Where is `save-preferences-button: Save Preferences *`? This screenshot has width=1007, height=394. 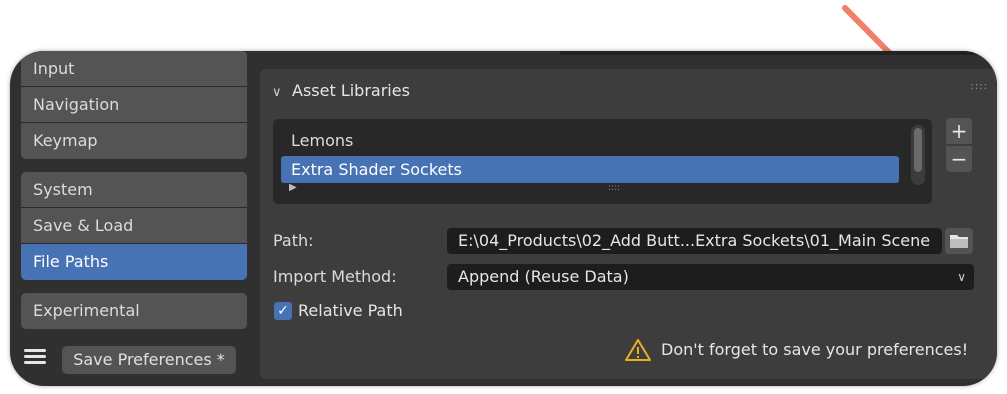
save-preferences-button: Save Preferences * is located at coordinates (149, 360).